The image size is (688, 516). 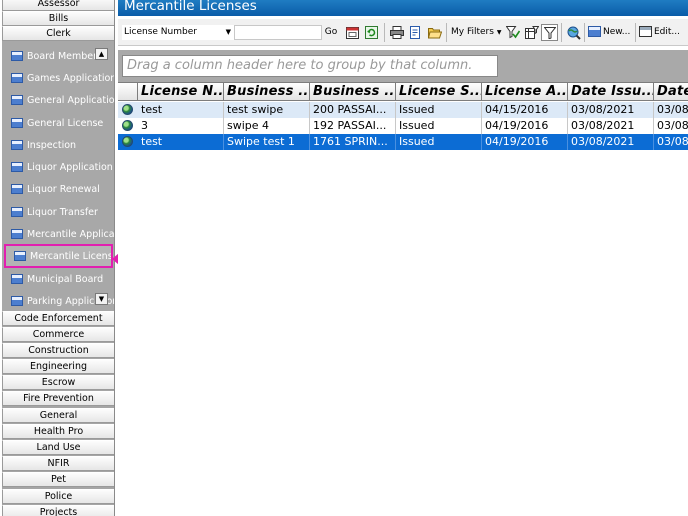 I want to click on filter-check-icon, so click(x=512, y=32).